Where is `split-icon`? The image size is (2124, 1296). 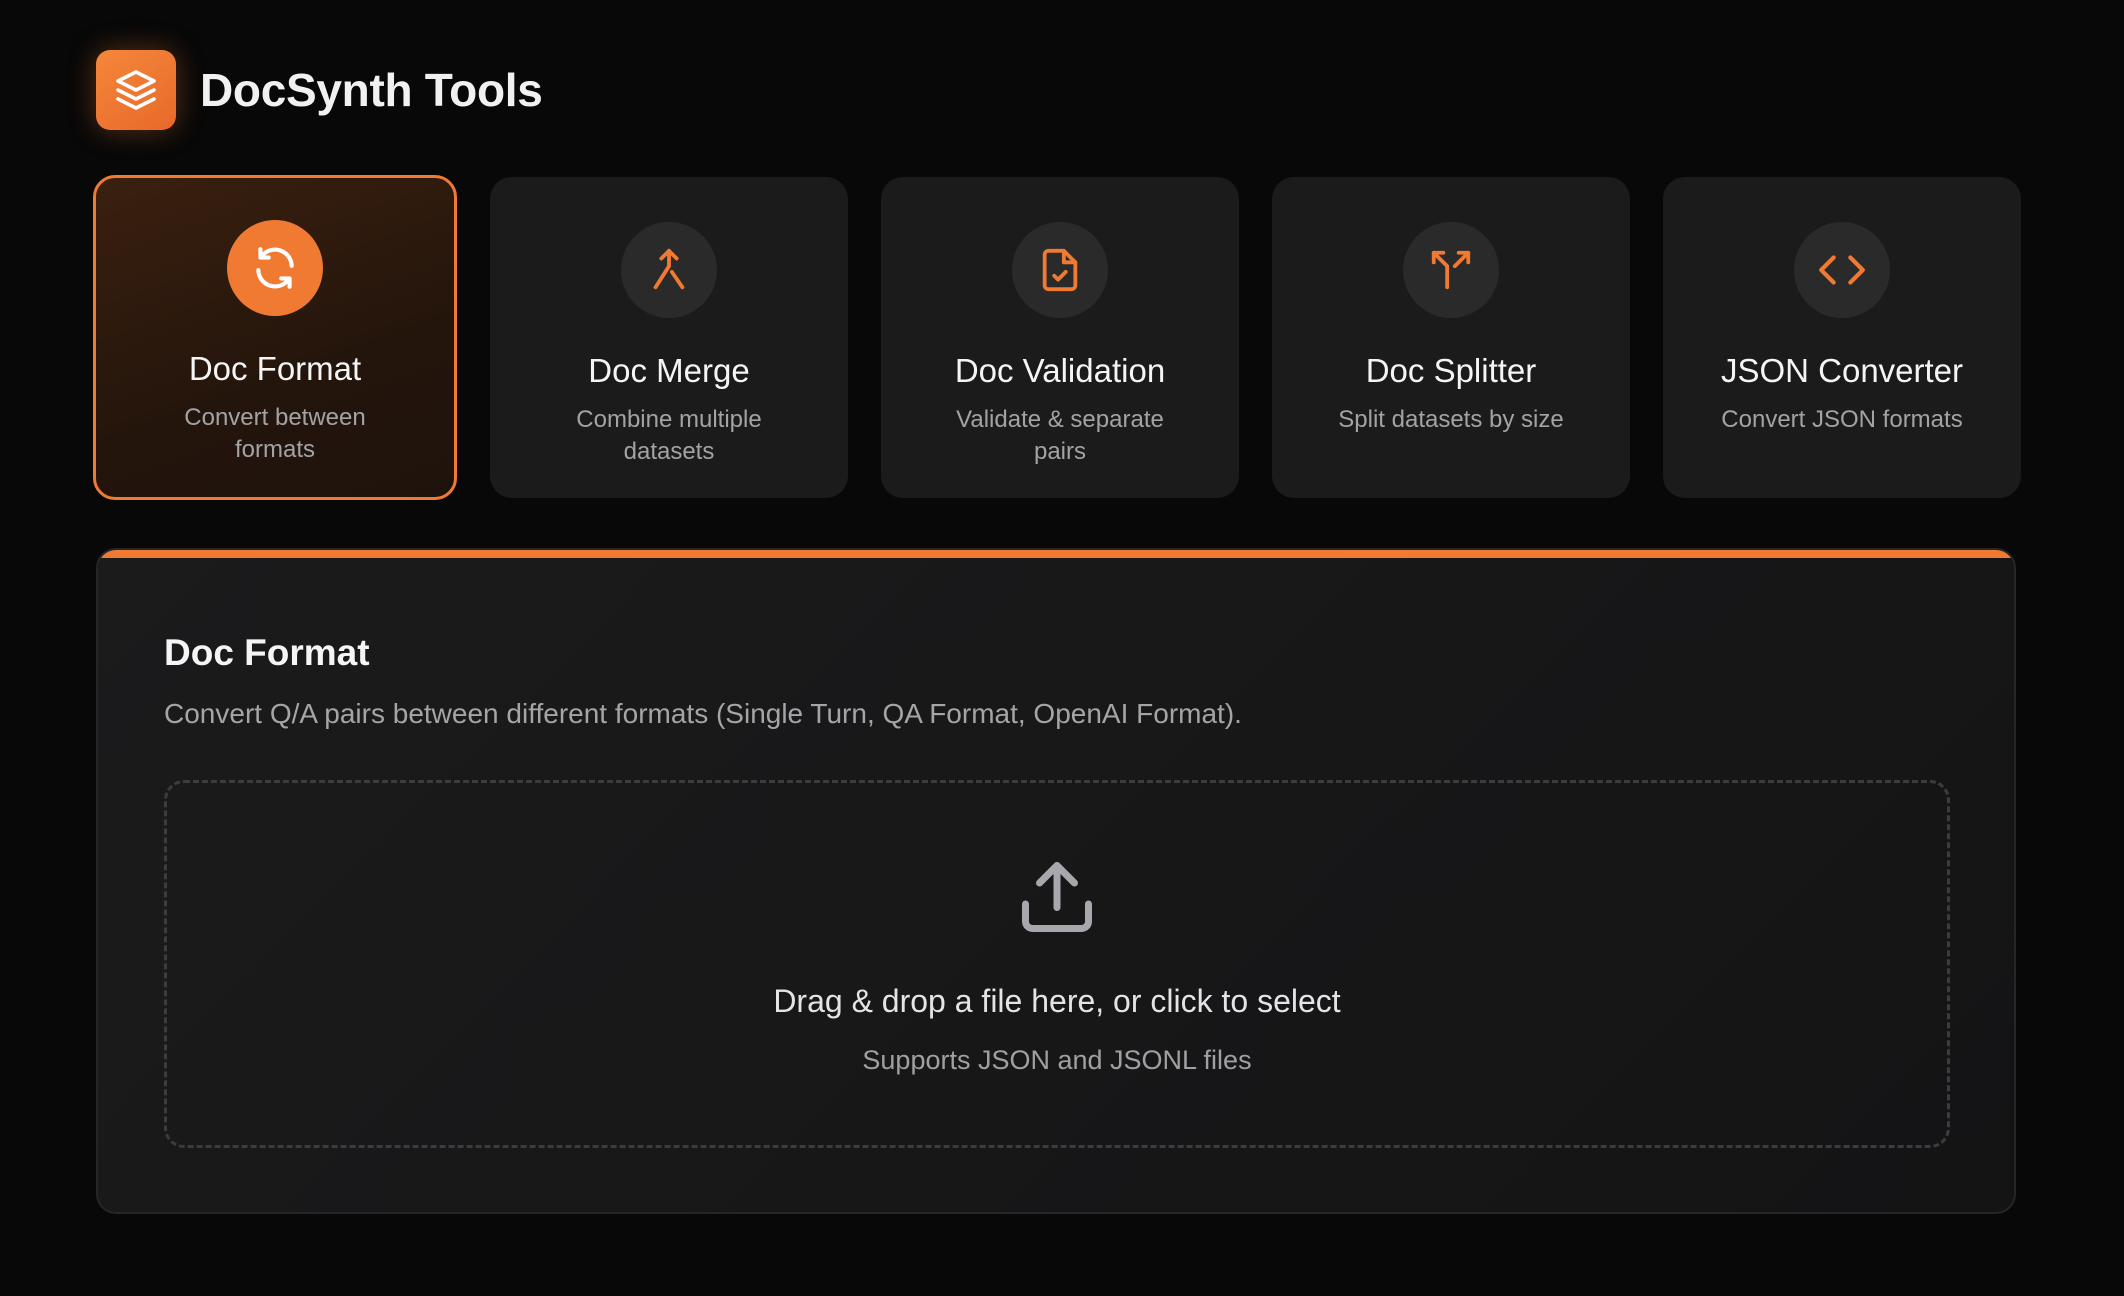 split-icon is located at coordinates (1451, 270).